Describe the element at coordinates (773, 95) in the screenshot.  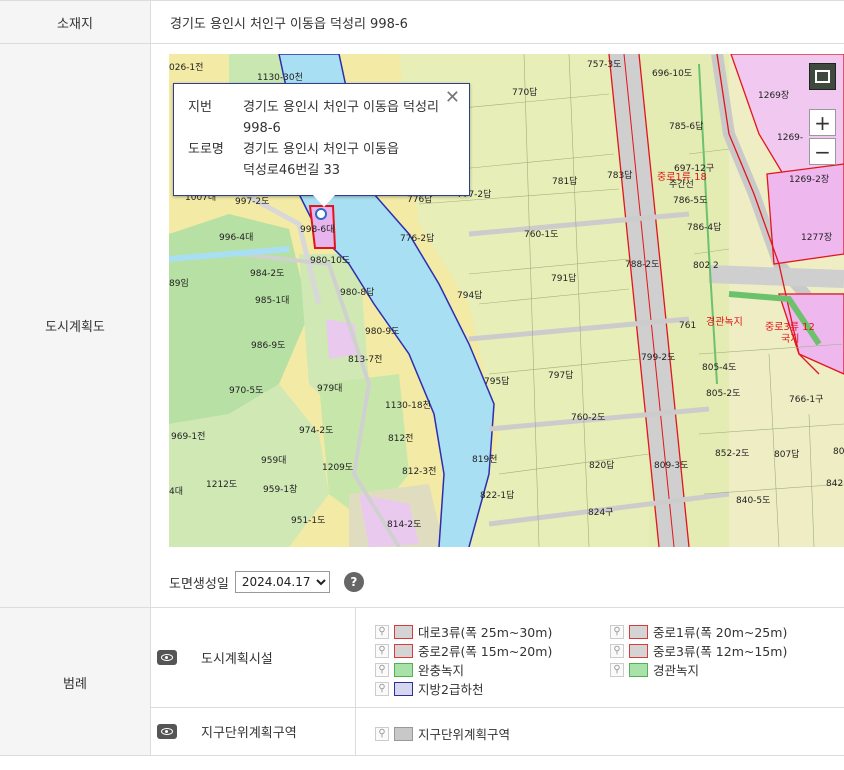
I see `parcel-label: 1269장` at that location.